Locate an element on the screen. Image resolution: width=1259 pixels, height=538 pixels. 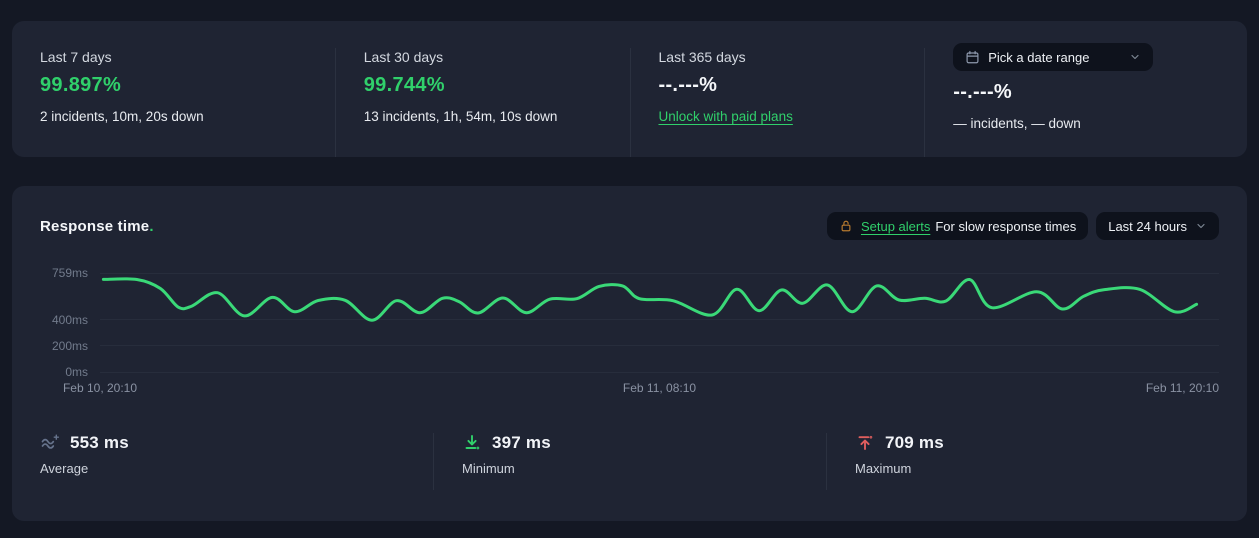
stat-value-row: 397 ms is located at coordinates (644, 443).